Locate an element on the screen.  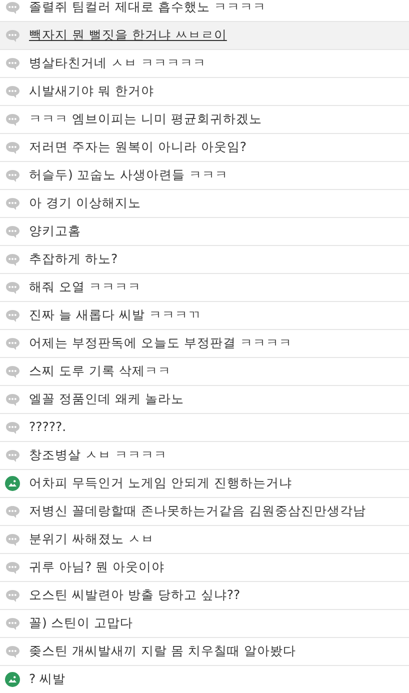
post-title-link: 저병신 꼴데랑할때 존나못하는거같음 김원중삼진만생각남 is located at coordinates (197, 511).